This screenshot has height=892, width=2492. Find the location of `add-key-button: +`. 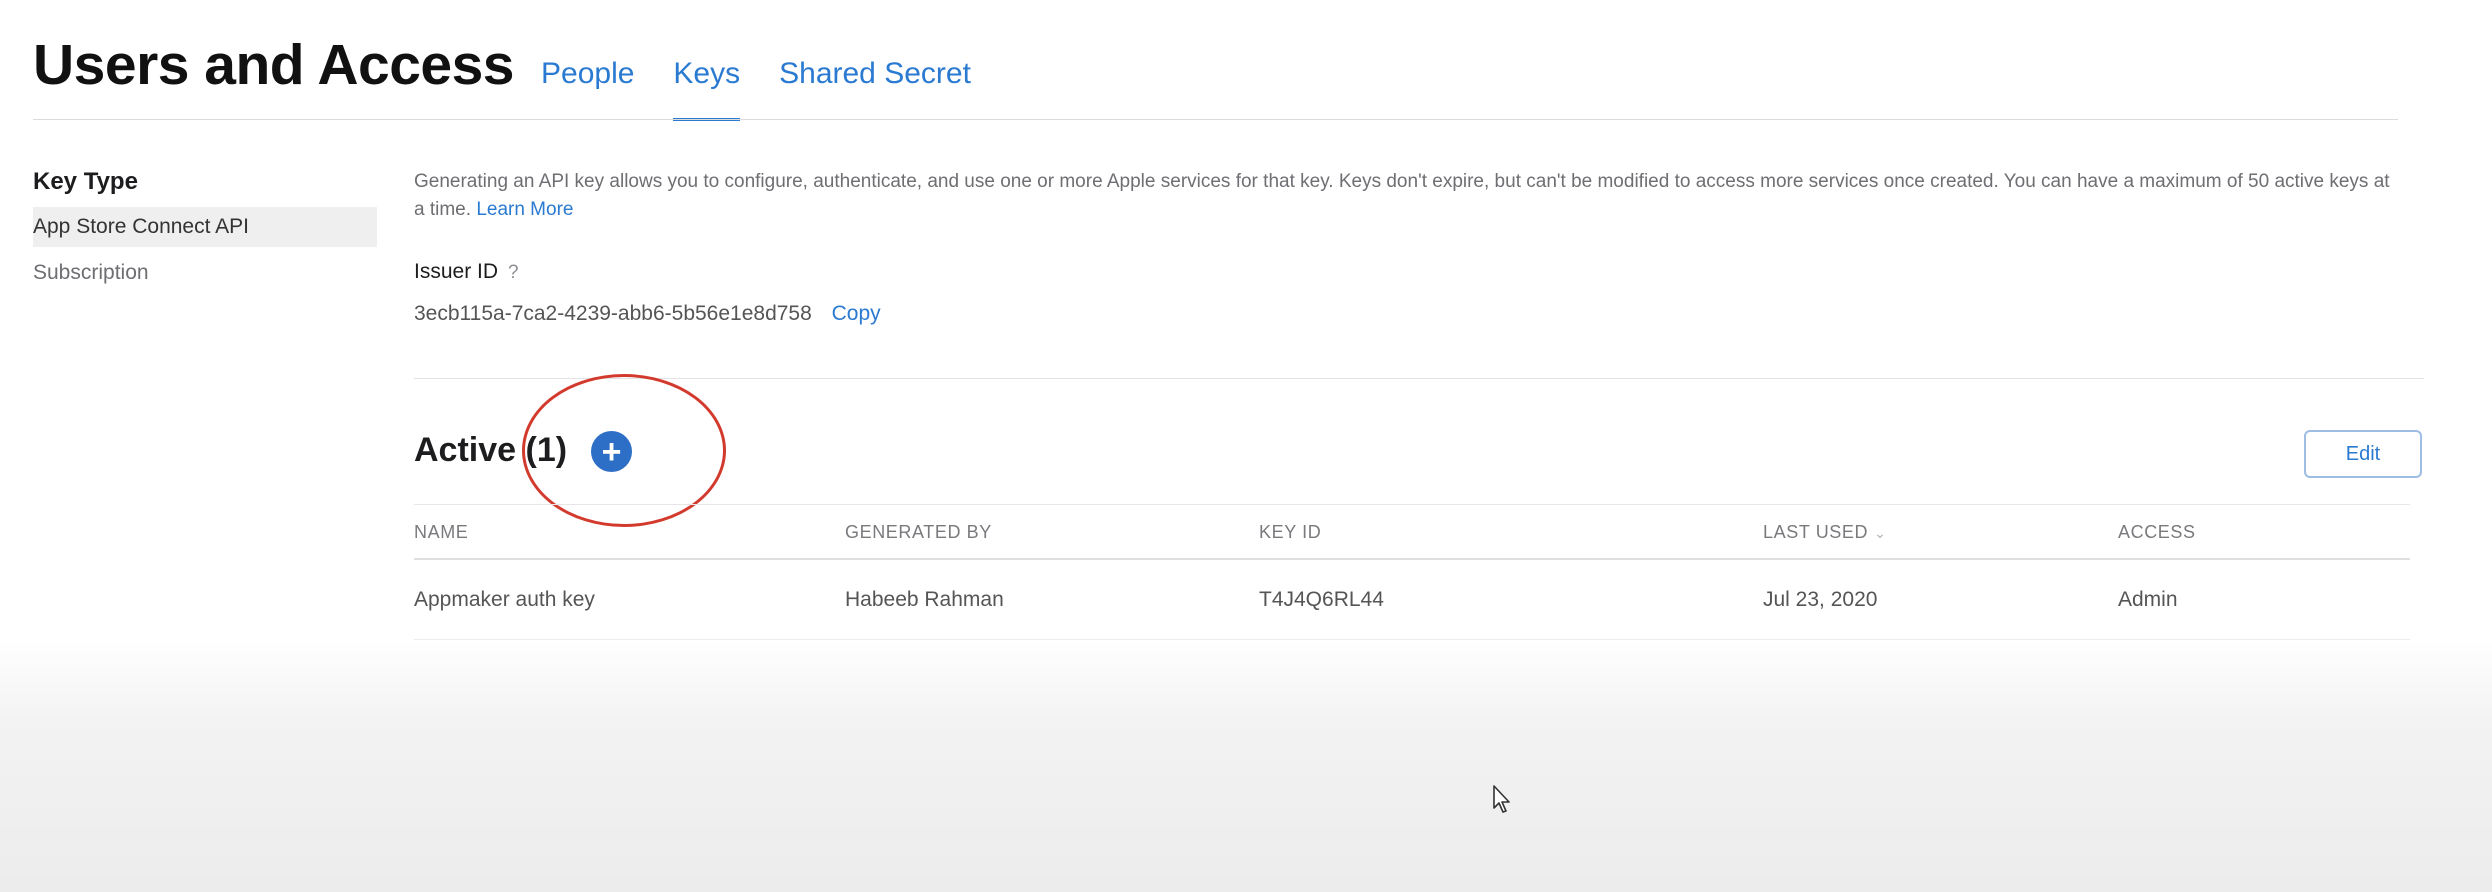

add-key-button: + is located at coordinates (611, 451).